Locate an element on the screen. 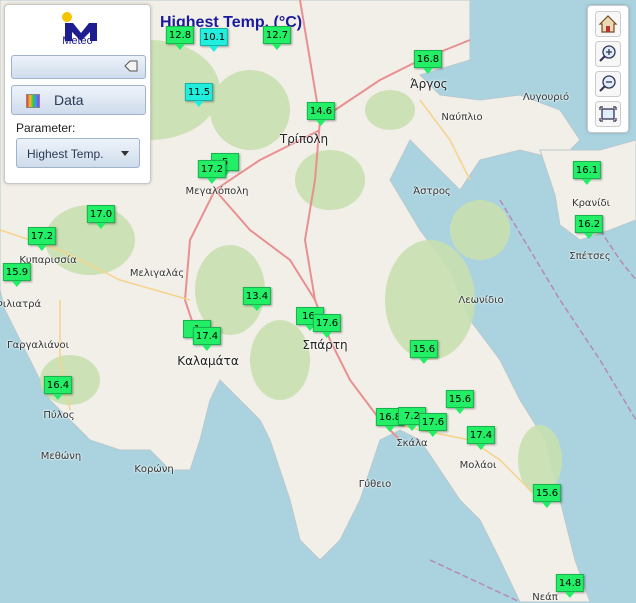 This screenshot has height=603, width=636. station-value: 17.6 is located at coordinates (433, 422).